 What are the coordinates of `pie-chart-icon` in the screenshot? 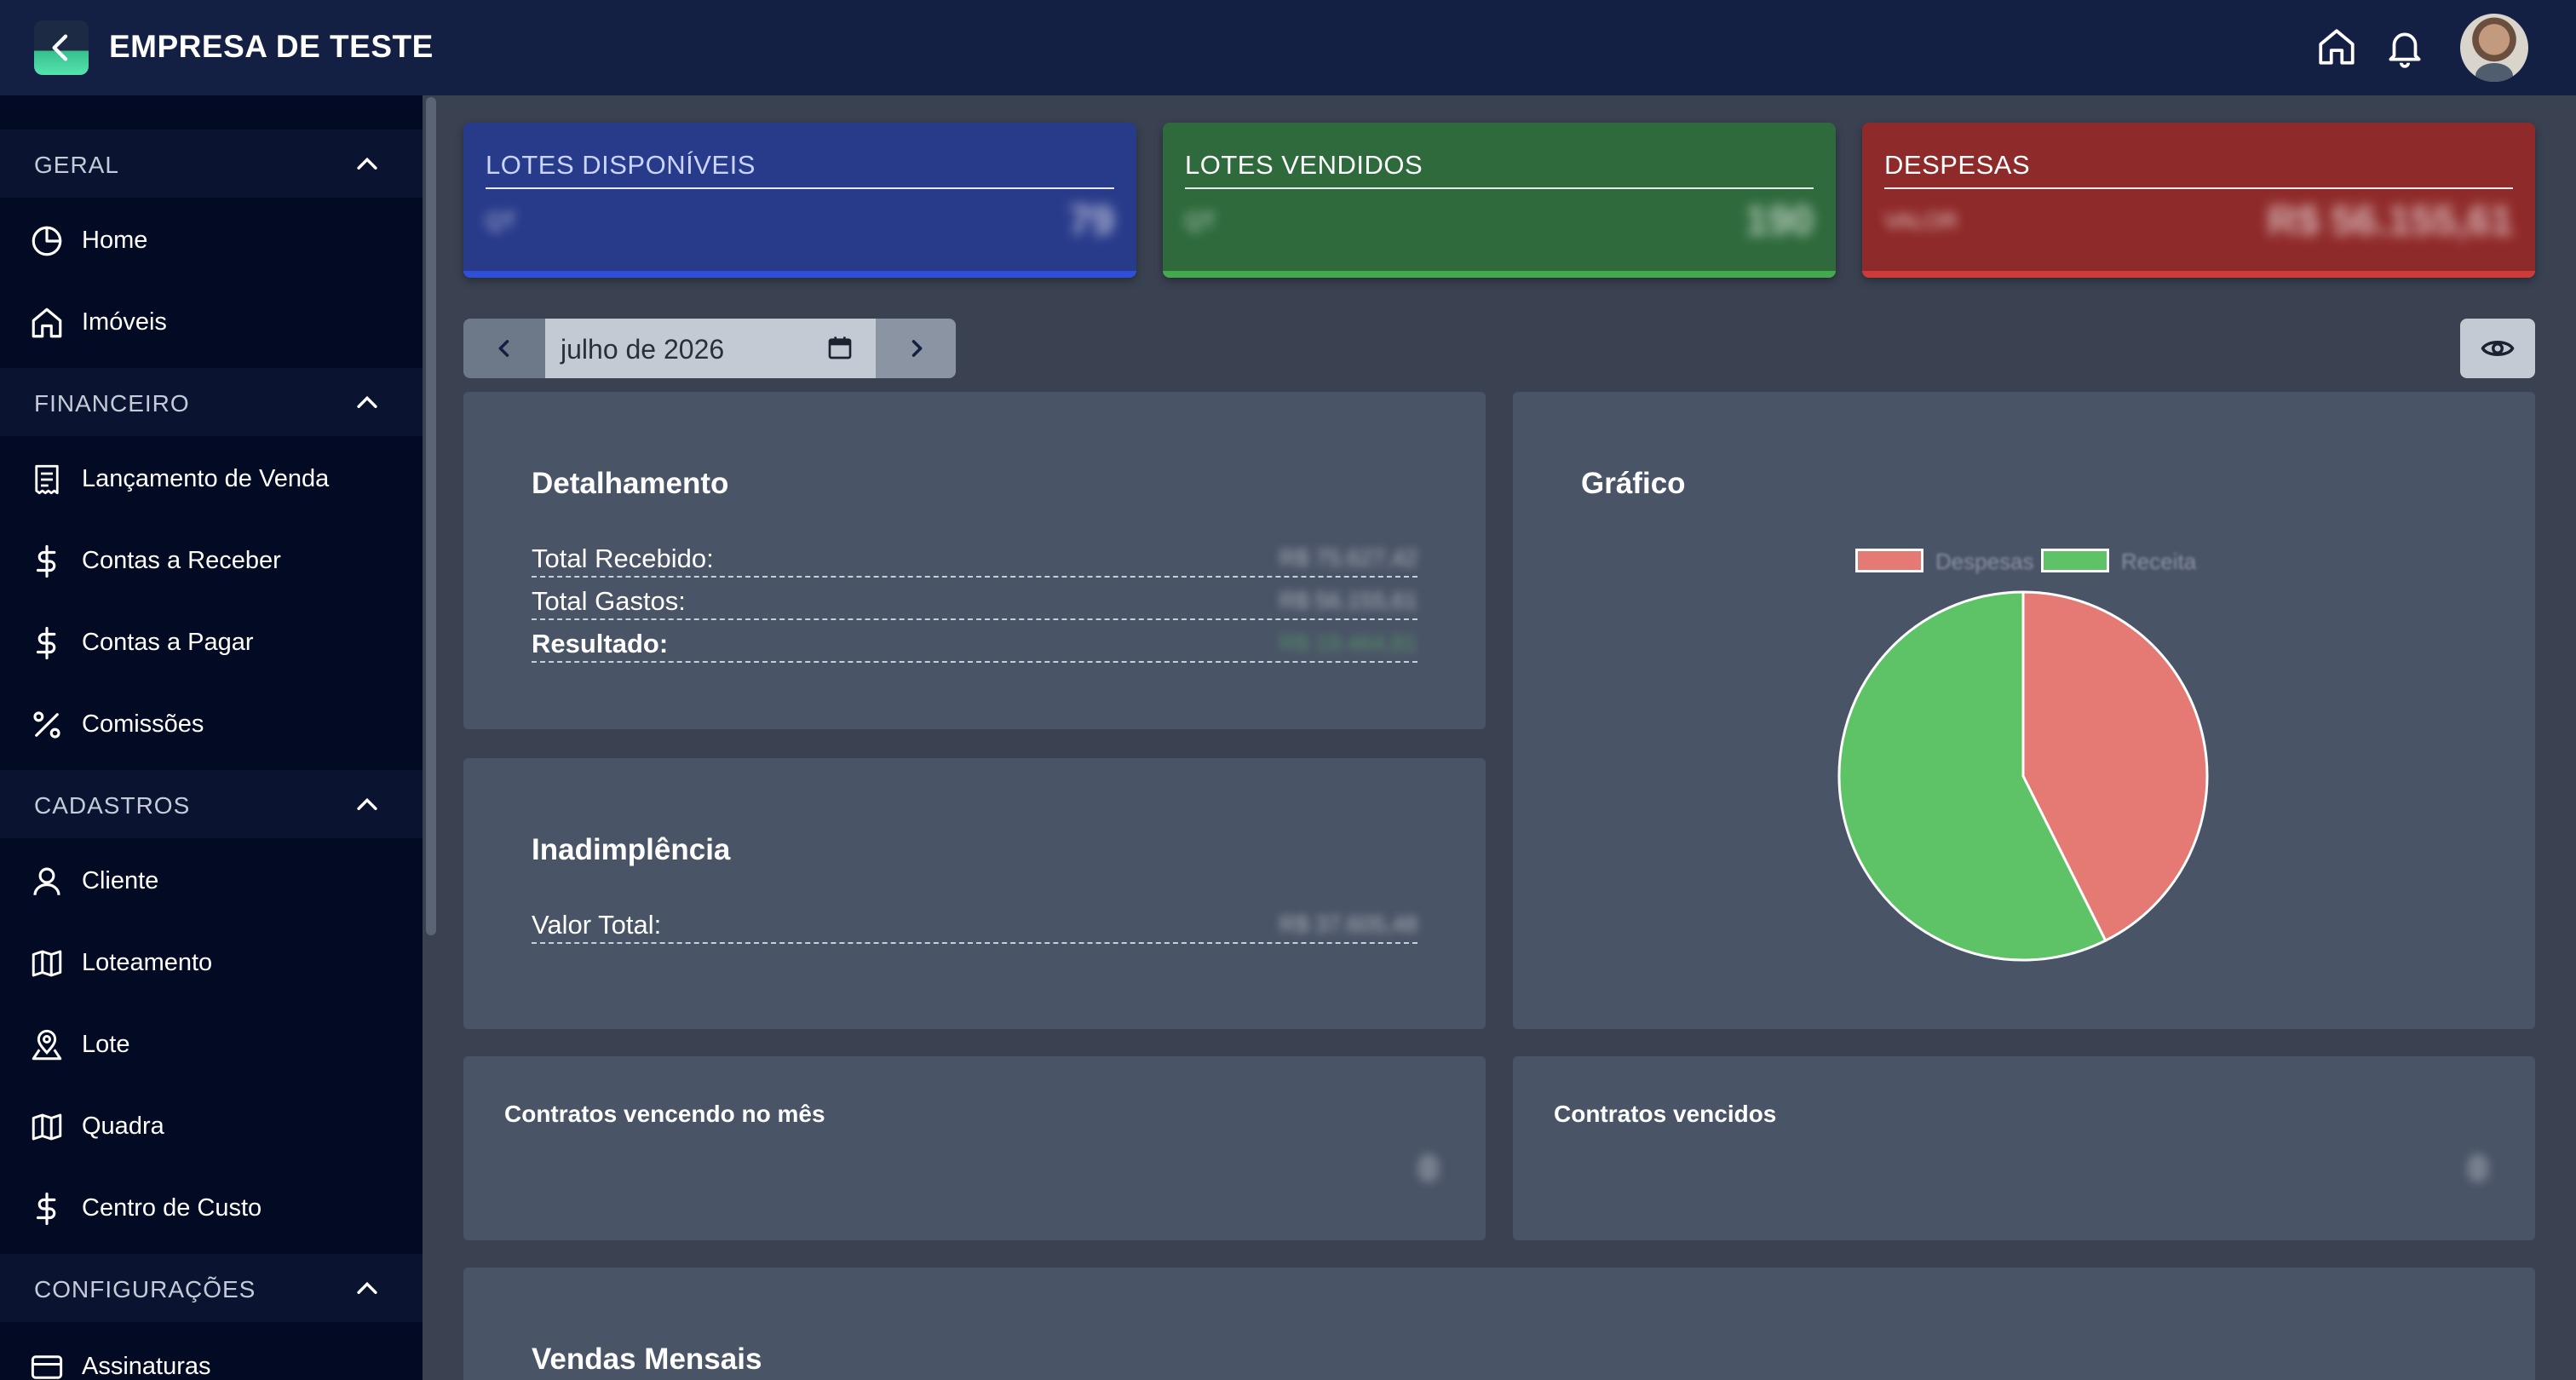 It's located at (47, 241).